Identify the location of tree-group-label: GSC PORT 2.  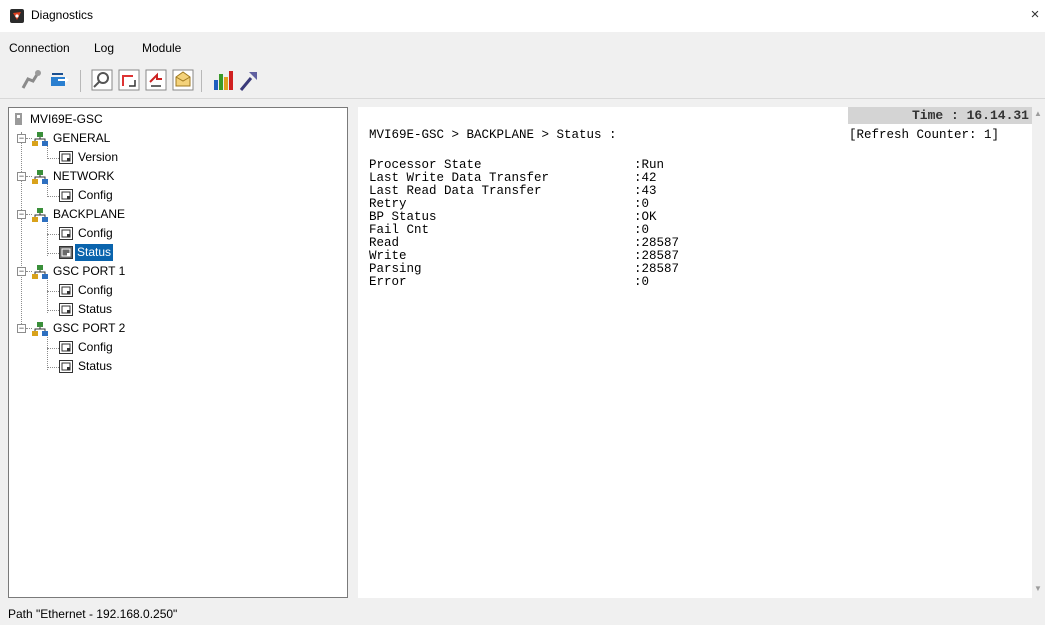
(89, 328).